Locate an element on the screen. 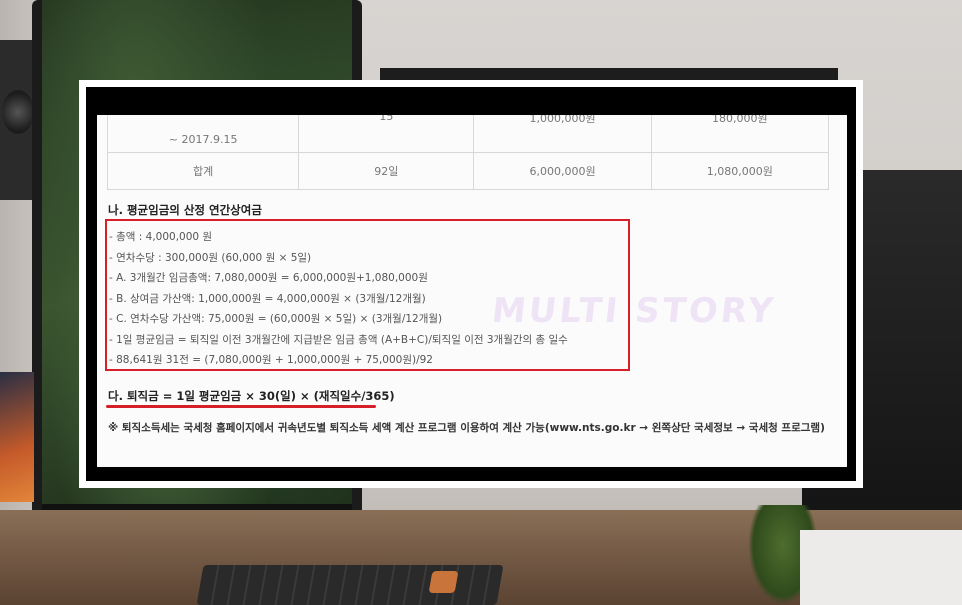 Image resolution: width=962 pixels, height=605 pixels. severance-formula: 다. 퇴직금 = 1일 평균임금 × 30(일) × (재직일수/365) is located at coordinates (251, 396).